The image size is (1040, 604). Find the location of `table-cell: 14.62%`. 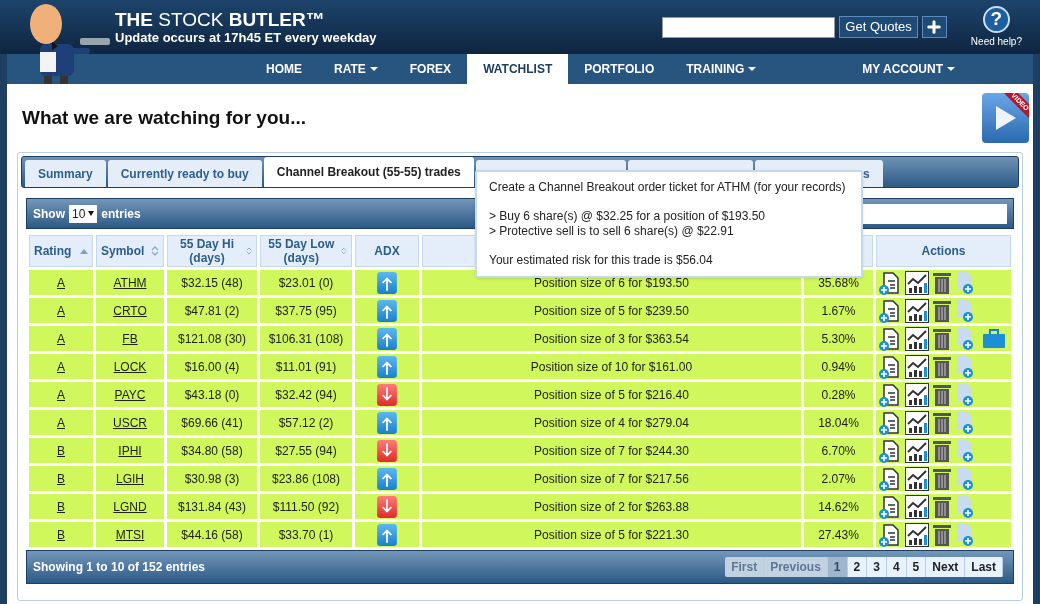

table-cell: 14.62% is located at coordinates (838, 506).